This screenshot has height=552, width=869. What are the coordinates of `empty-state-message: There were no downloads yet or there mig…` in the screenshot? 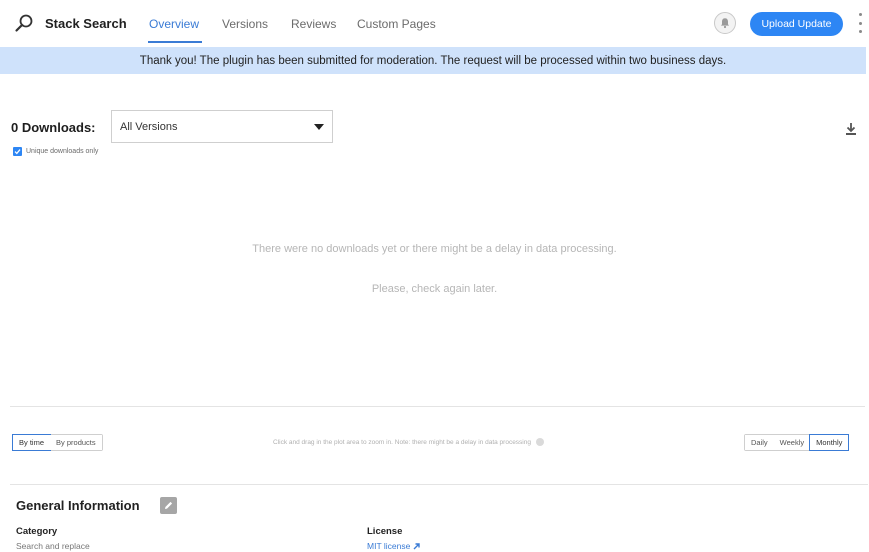 It's located at (434, 249).